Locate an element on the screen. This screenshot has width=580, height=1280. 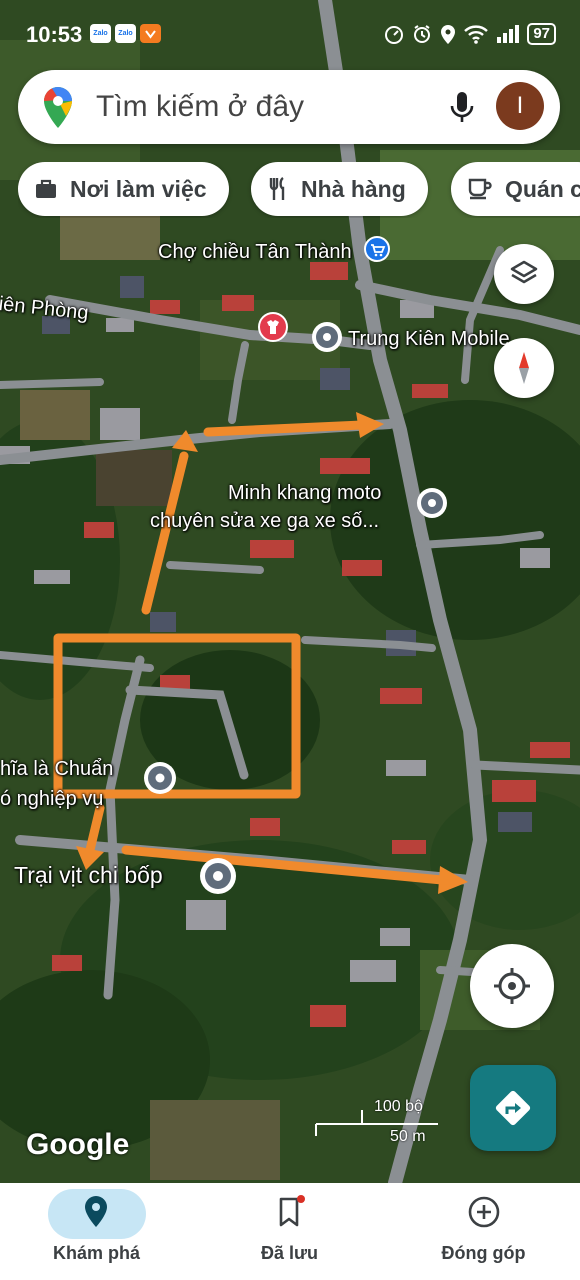
restaurant-icon is located at coordinates (277, 188).